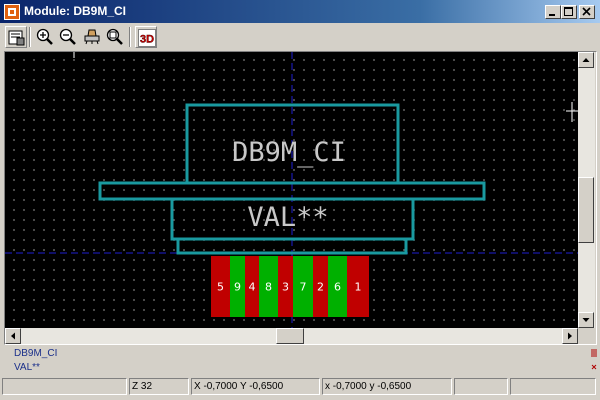 The image size is (600, 400). I want to click on vertical-scroll-thumb, so click(586, 210).